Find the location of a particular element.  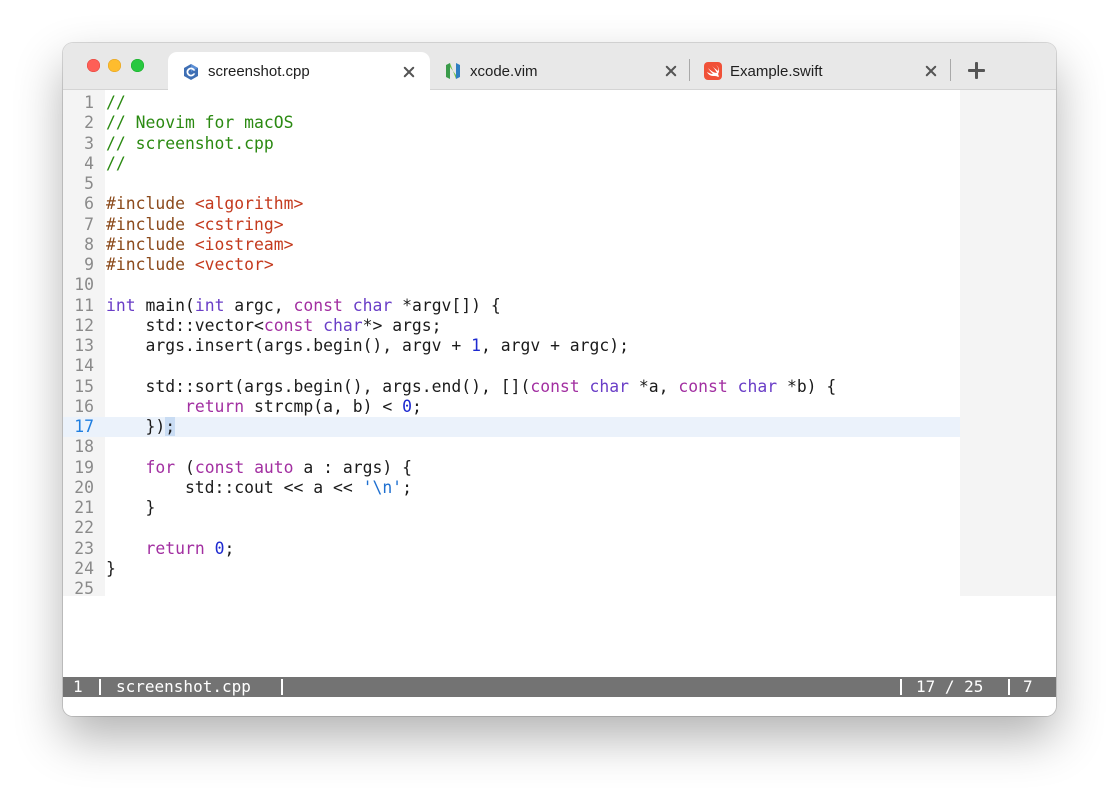

swift-file-icon is located at coordinates (713, 71).